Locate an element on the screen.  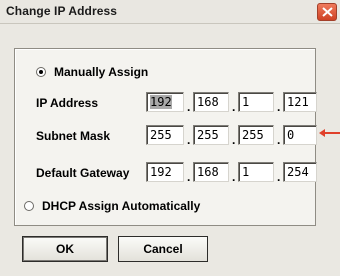
close-icon is located at coordinates (327, 12).